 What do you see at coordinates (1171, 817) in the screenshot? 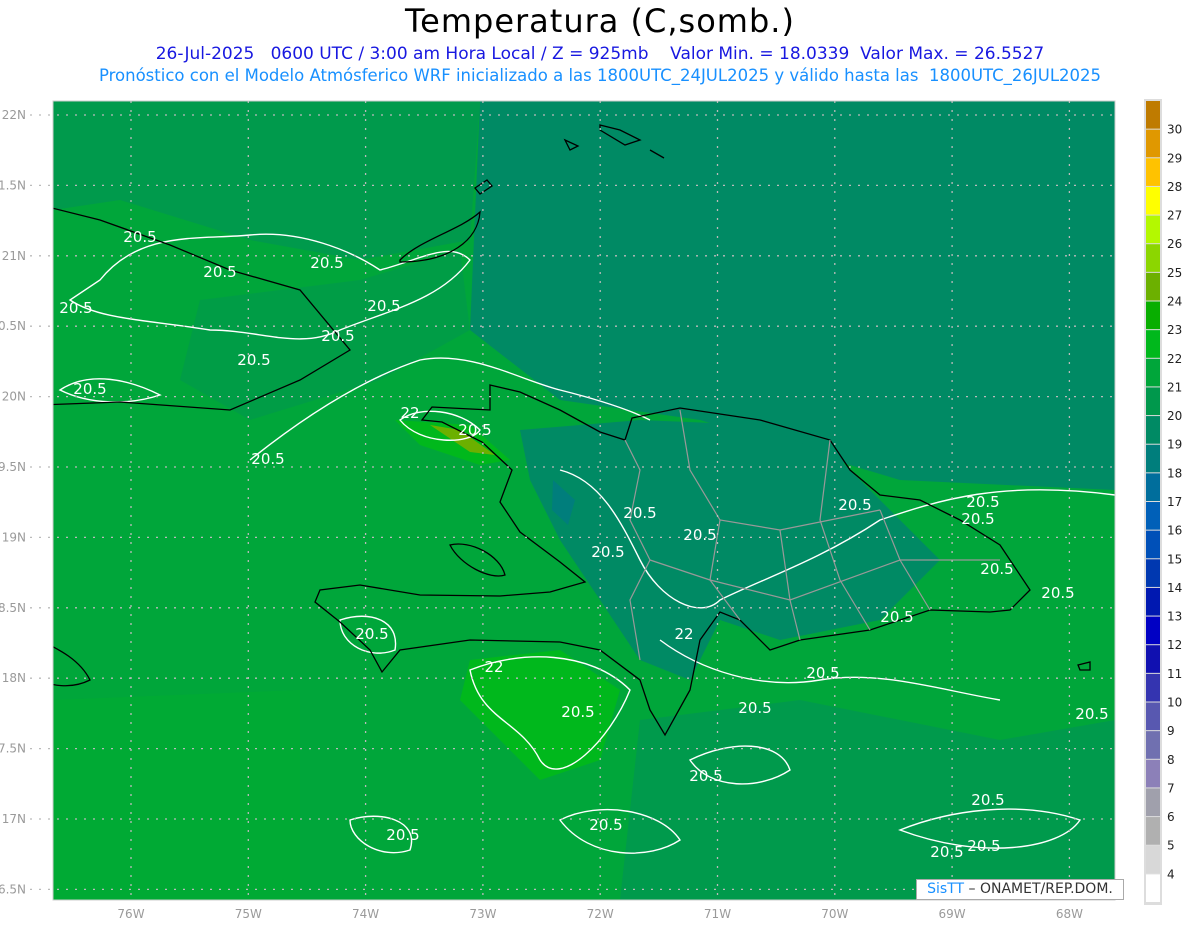
I see `colorbar-label: 6` at bounding box center [1171, 817].